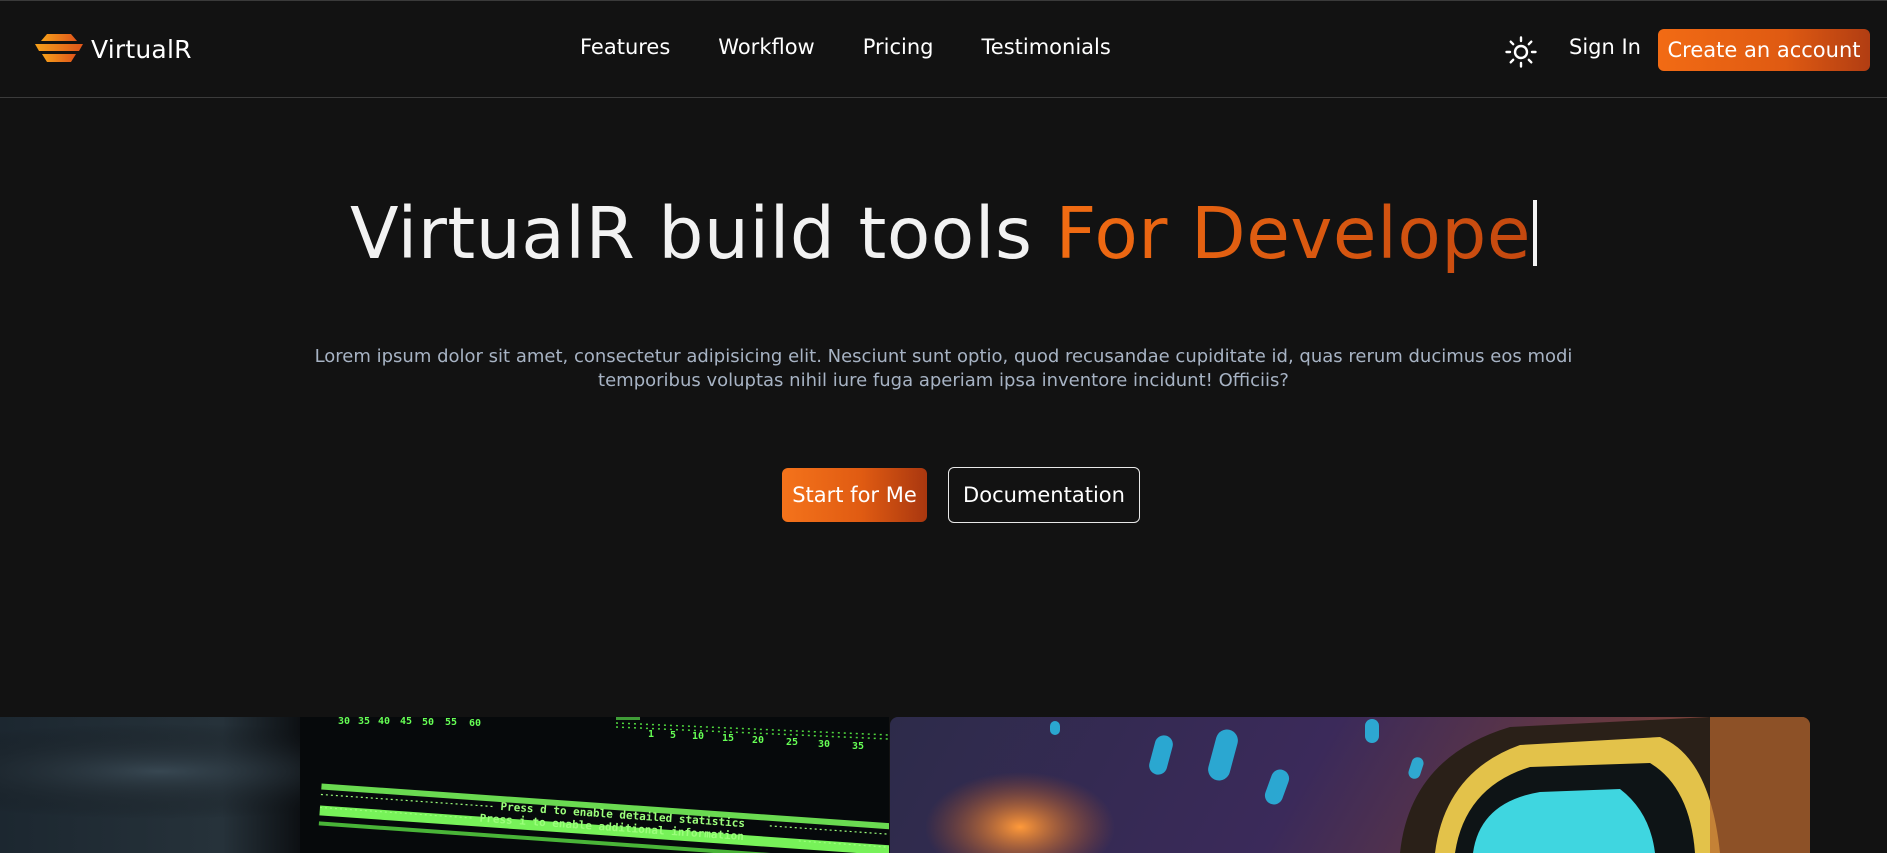  I want to click on main-nav: Features Workflow Pricing Testimonials, so click(845, 47).